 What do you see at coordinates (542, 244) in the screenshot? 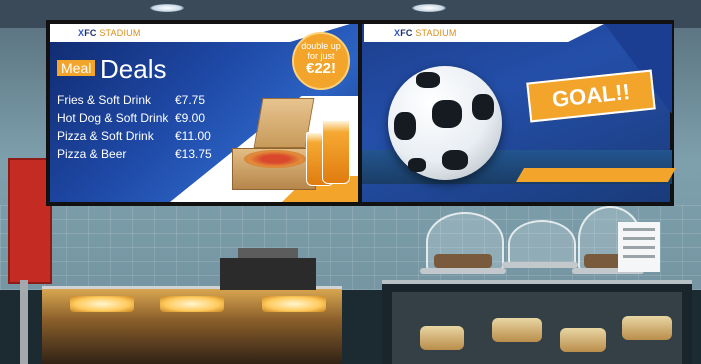
I see `cake-dome` at bounding box center [542, 244].